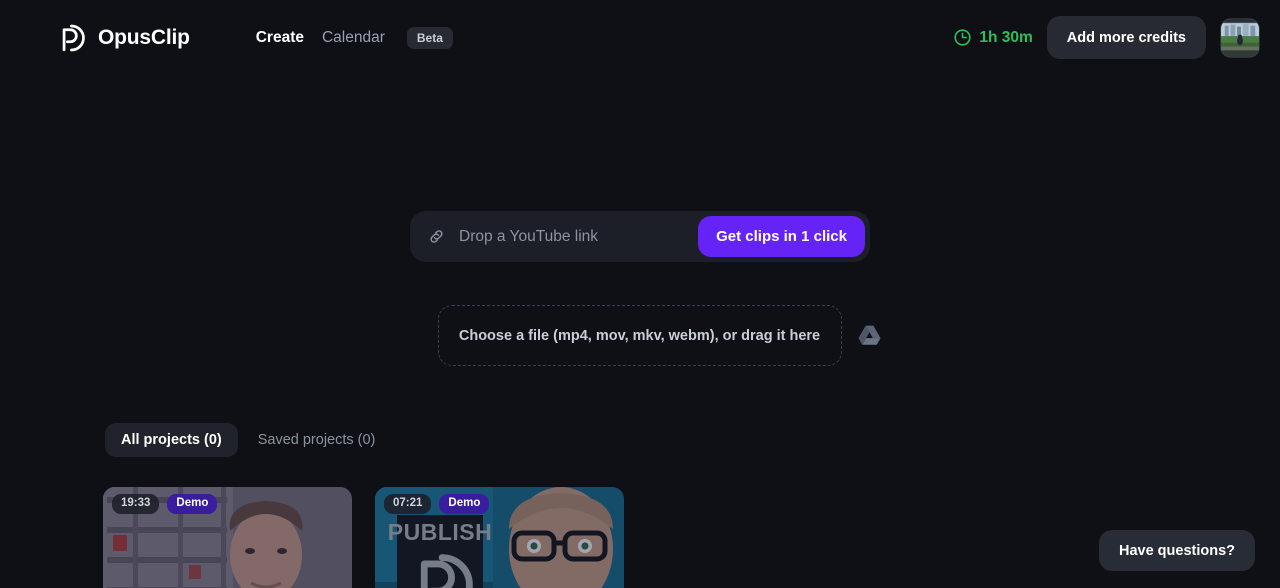  I want to click on youtube-link-bar: Get clips in 1 click, so click(640, 236).